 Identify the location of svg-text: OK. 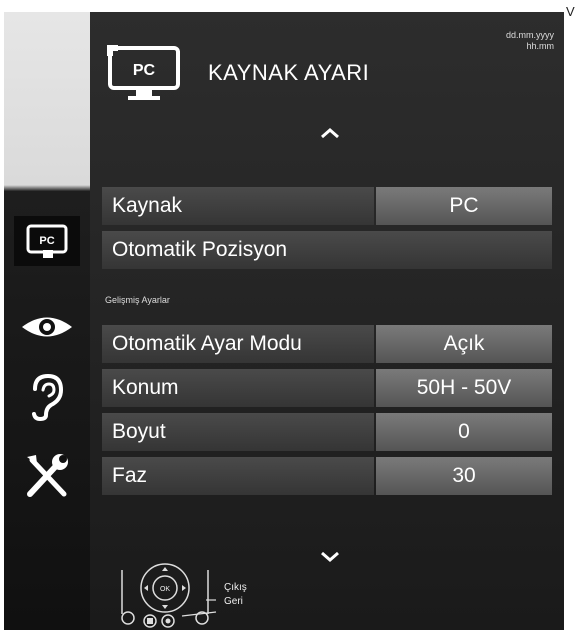
(165, 589).